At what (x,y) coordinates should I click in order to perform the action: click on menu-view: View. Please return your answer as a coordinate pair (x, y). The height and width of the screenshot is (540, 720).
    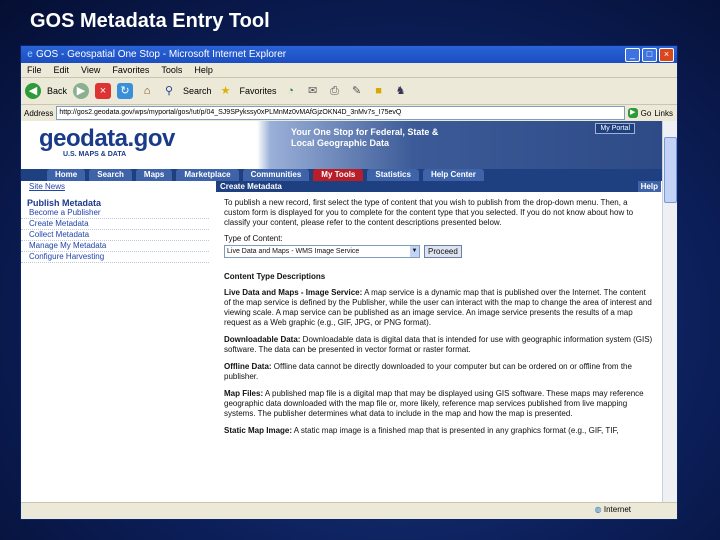
    Looking at the image, I should click on (90, 70).